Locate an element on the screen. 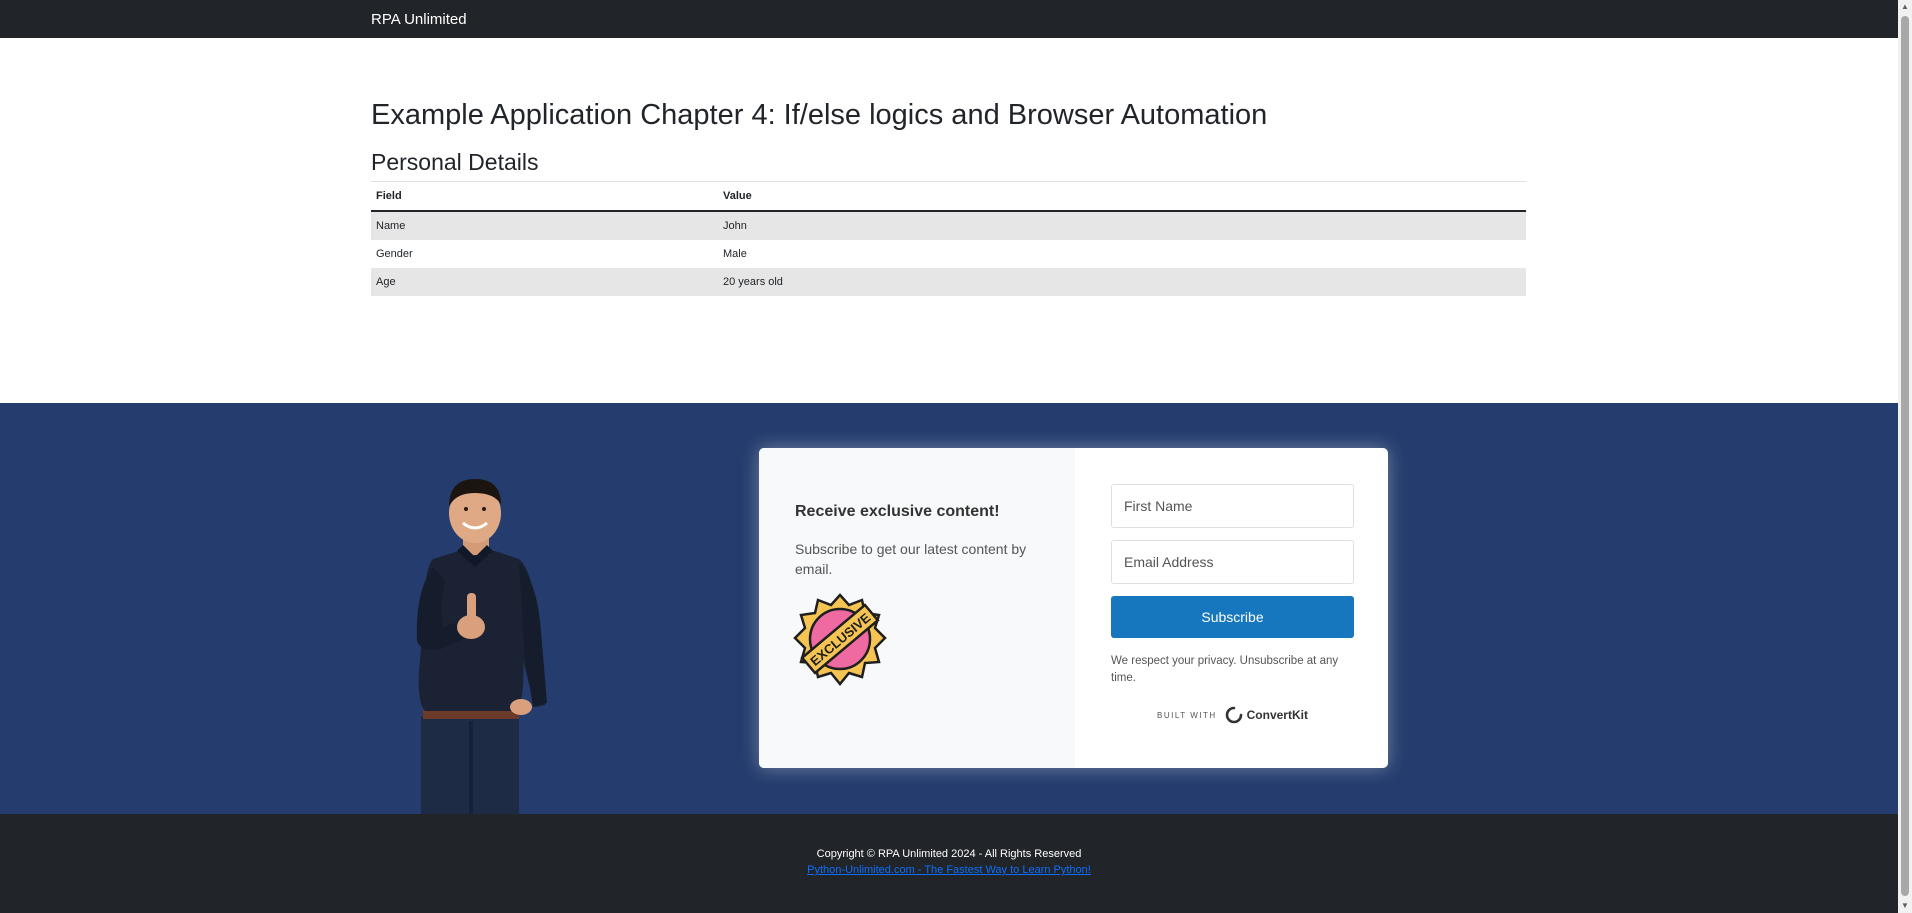 The image size is (1912, 913). subscribe-button: Subscribe is located at coordinates (1232, 617).